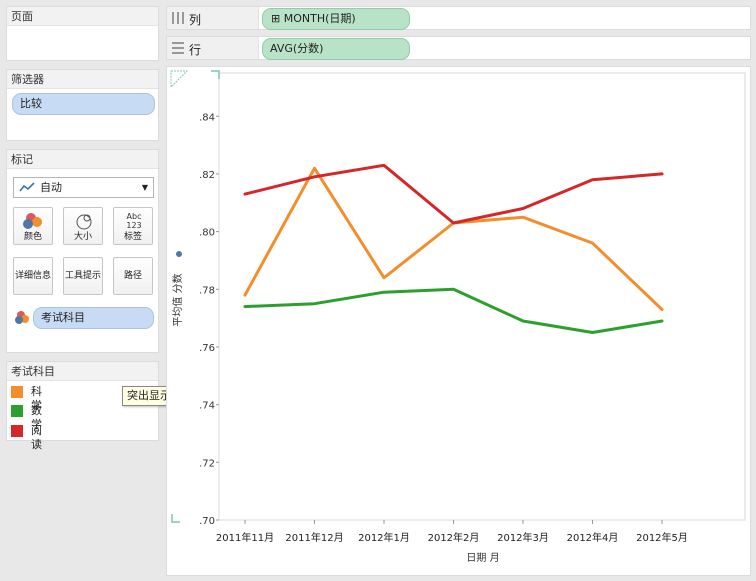 The width and height of the screenshot is (756, 581). Describe the element at coordinates (458, 48) in the screenshot. I see `rows-shelf: 行 AVG(分数)` at that location.